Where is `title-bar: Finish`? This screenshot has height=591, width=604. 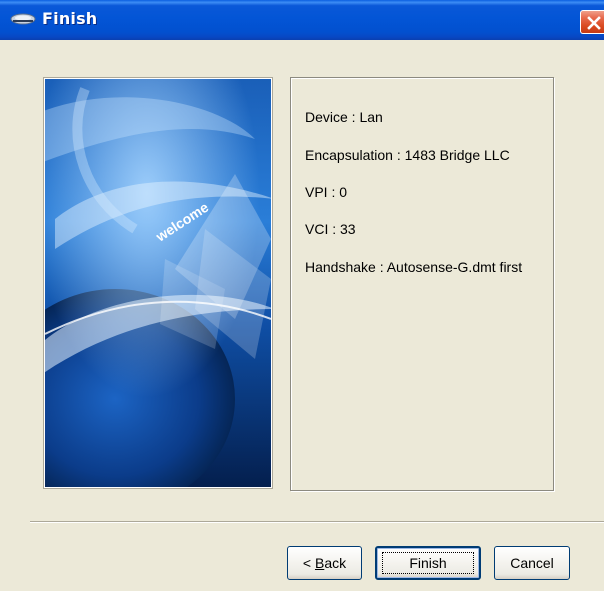 title-bar: Finish is located at coordinates (302, 20).